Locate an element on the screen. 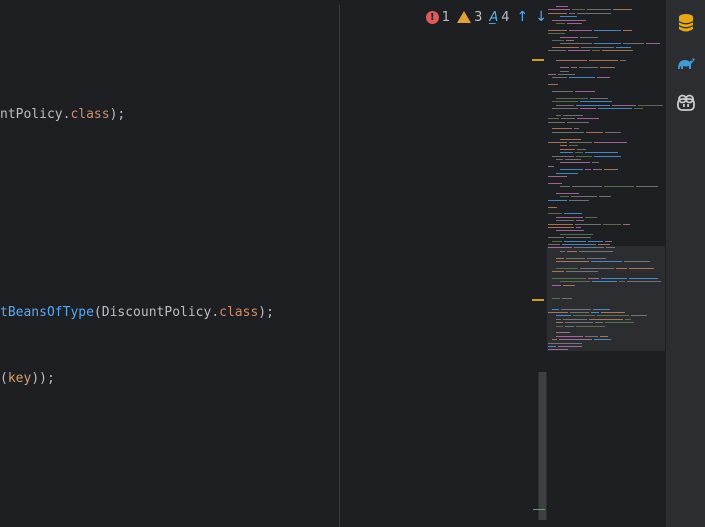 The height and width of the screenshot is (527, 705). typos-counter: A̲ 4 is located at coordinates (499, 17).